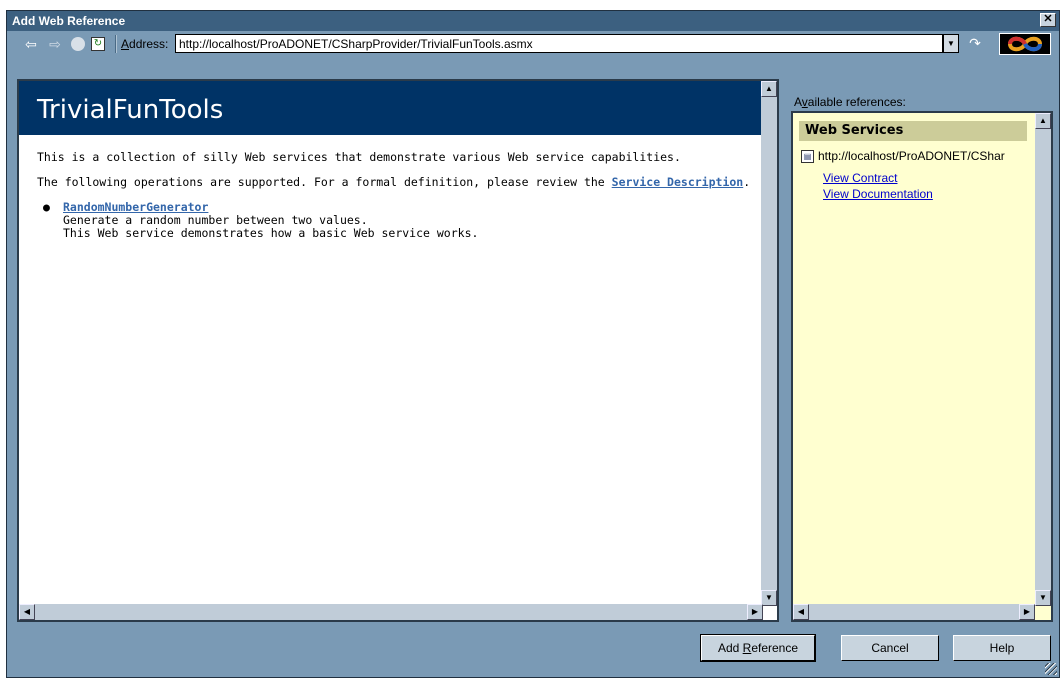  What do you see at coordinates (1051, 669) in the screenshot?
I see `resize-grip-icon` at bounding box center [1051, 669].